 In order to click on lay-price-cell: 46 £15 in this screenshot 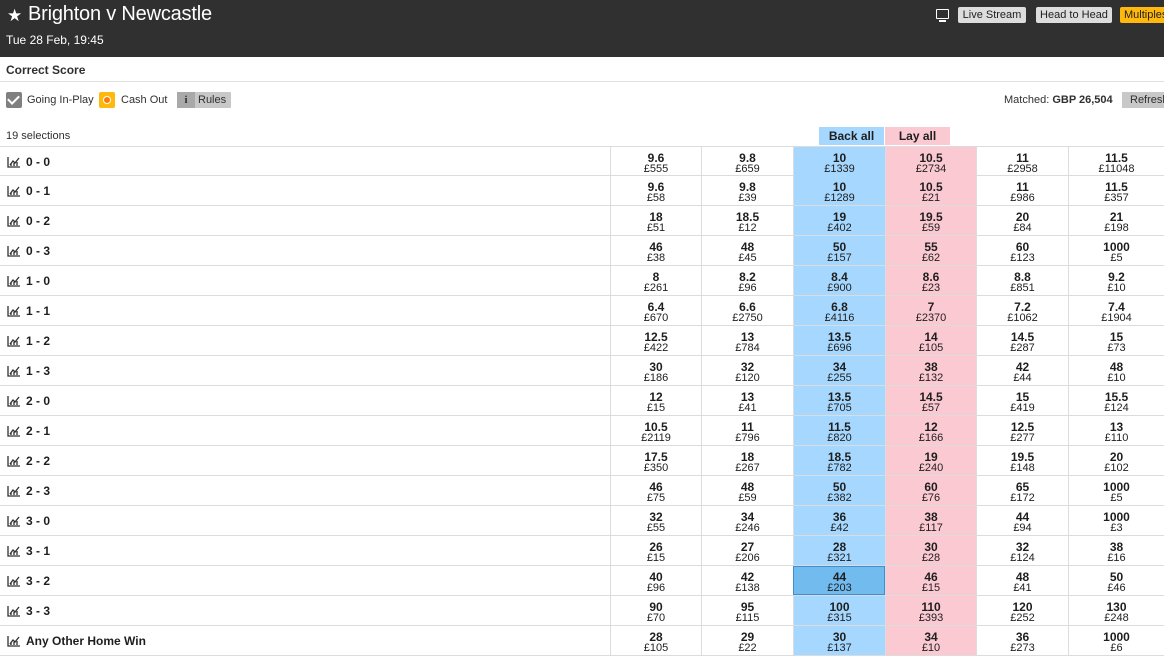, I will do `click(930, 580)`.